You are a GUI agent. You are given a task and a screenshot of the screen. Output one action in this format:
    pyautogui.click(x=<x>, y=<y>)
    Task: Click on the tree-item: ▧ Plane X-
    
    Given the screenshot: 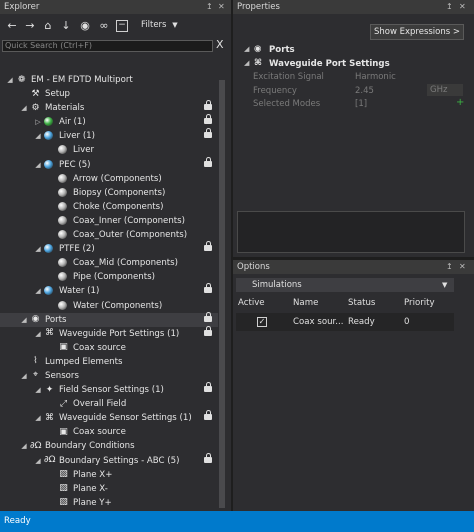 What is the action you would take?
    pyautogui.click(x=113, y=489)
    